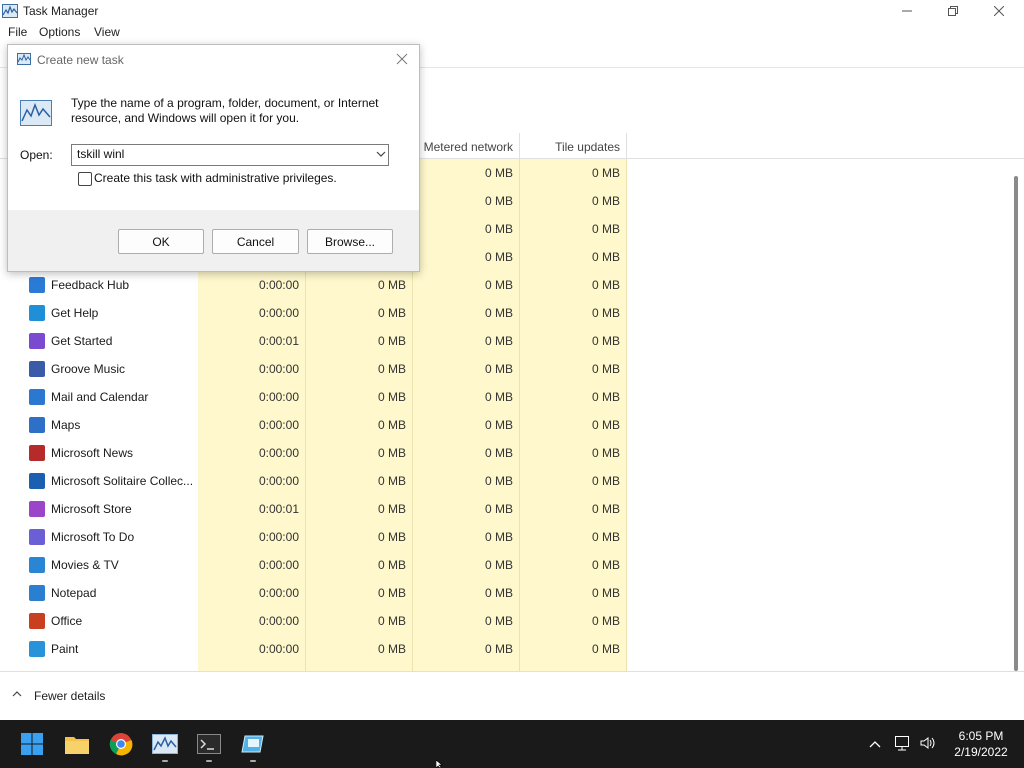 This screenshot has width=1024, height=768. I want to click on network-icon, so click(903, 743).